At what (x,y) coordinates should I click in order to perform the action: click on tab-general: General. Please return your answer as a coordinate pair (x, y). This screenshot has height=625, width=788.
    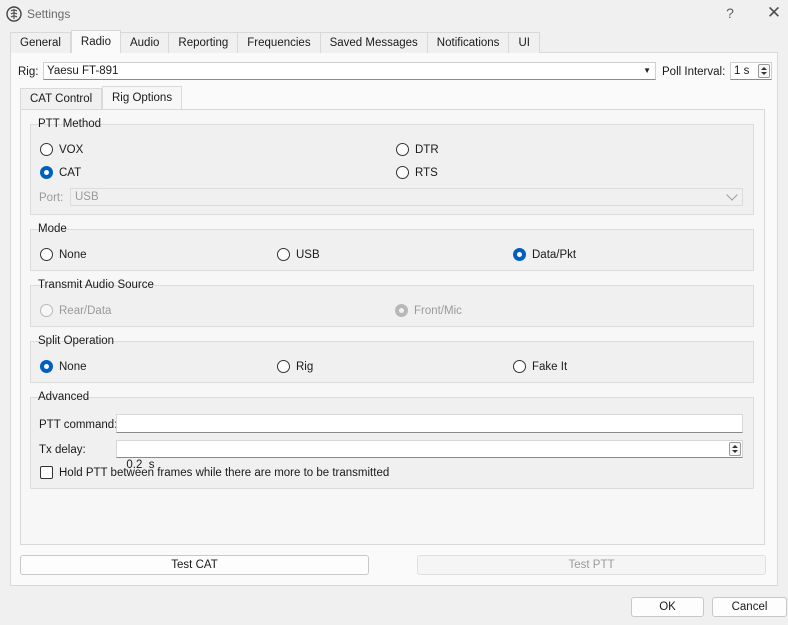
    Looking at the image, I should click on (40, 42).